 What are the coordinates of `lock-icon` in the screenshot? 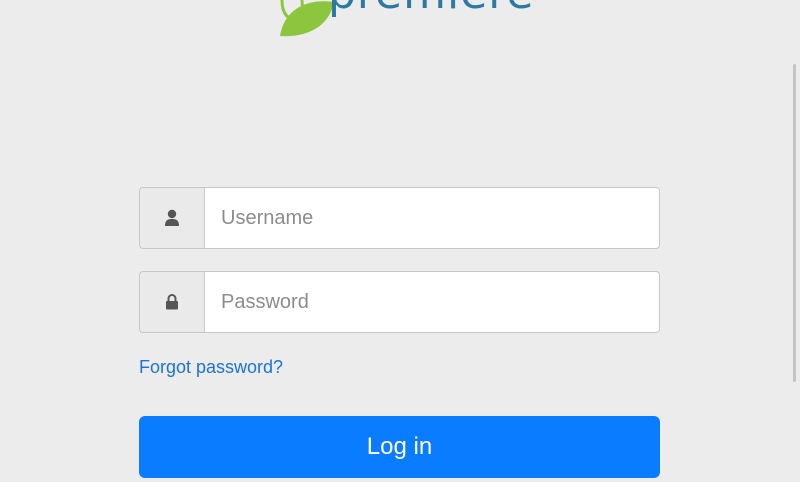 It's located at (172, 302).